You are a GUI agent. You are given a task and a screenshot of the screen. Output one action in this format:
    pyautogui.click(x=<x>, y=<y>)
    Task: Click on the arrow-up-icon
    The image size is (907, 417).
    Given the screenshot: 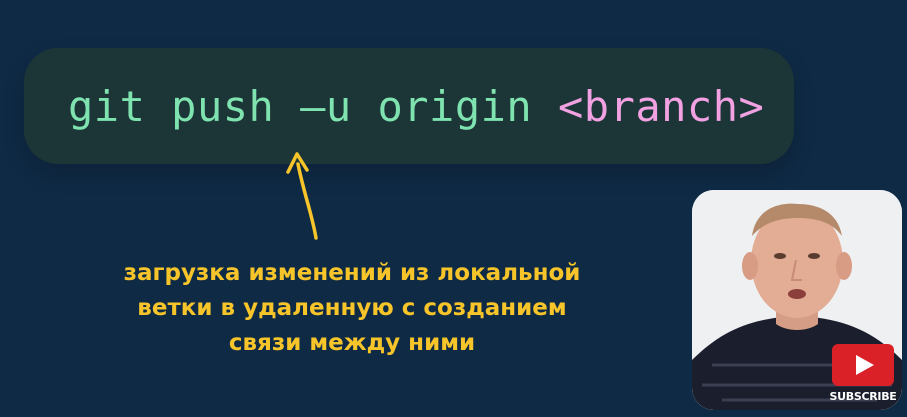 What is the action you would take?
    pyautogui.click(x=302, y=196)
    